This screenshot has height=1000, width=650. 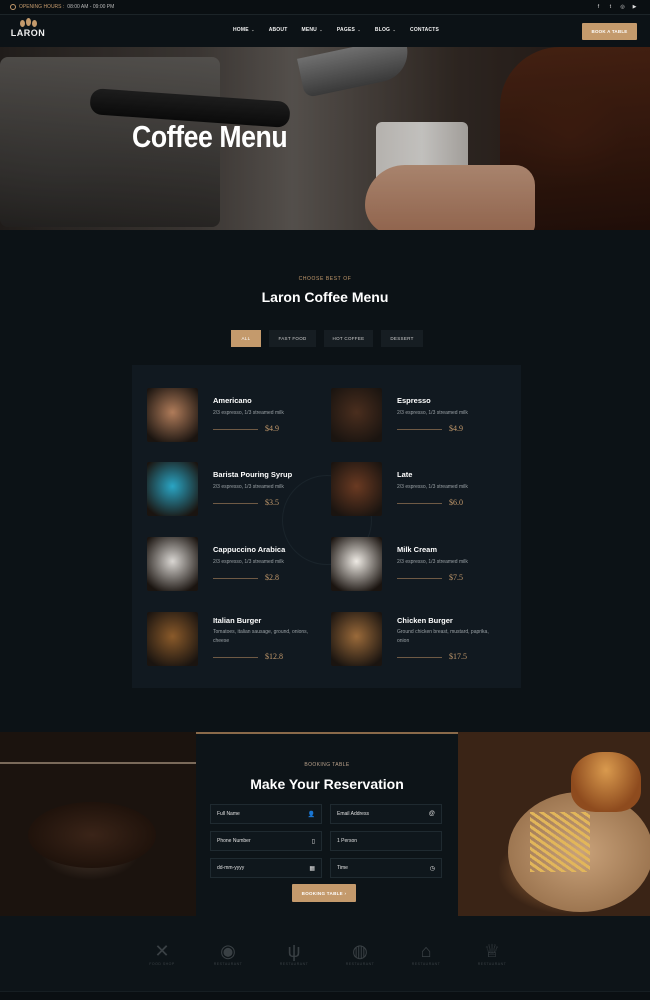 What do you see at coordinates (272, 577) in the screenshot?
I see `dish-price: $2.8` at bounding box center [272, 577].